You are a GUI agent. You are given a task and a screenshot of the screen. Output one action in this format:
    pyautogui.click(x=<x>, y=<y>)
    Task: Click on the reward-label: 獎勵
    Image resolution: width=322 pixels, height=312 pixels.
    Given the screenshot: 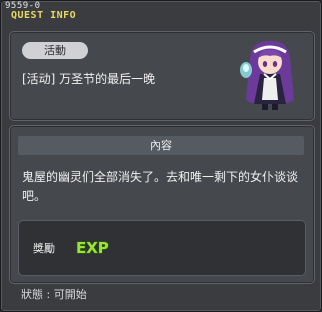 What is the action you would take?
    pyautogui.click(x=44, y=248)
    